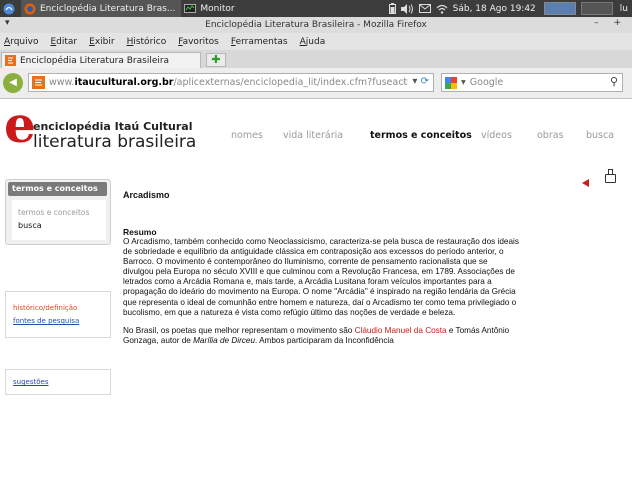 The height and width of the screenshot is (477, 632). What do you see at coordinates (59, 220) in the screenshot?
I see `sidebar-box-body` at bounding box center [59, 220].